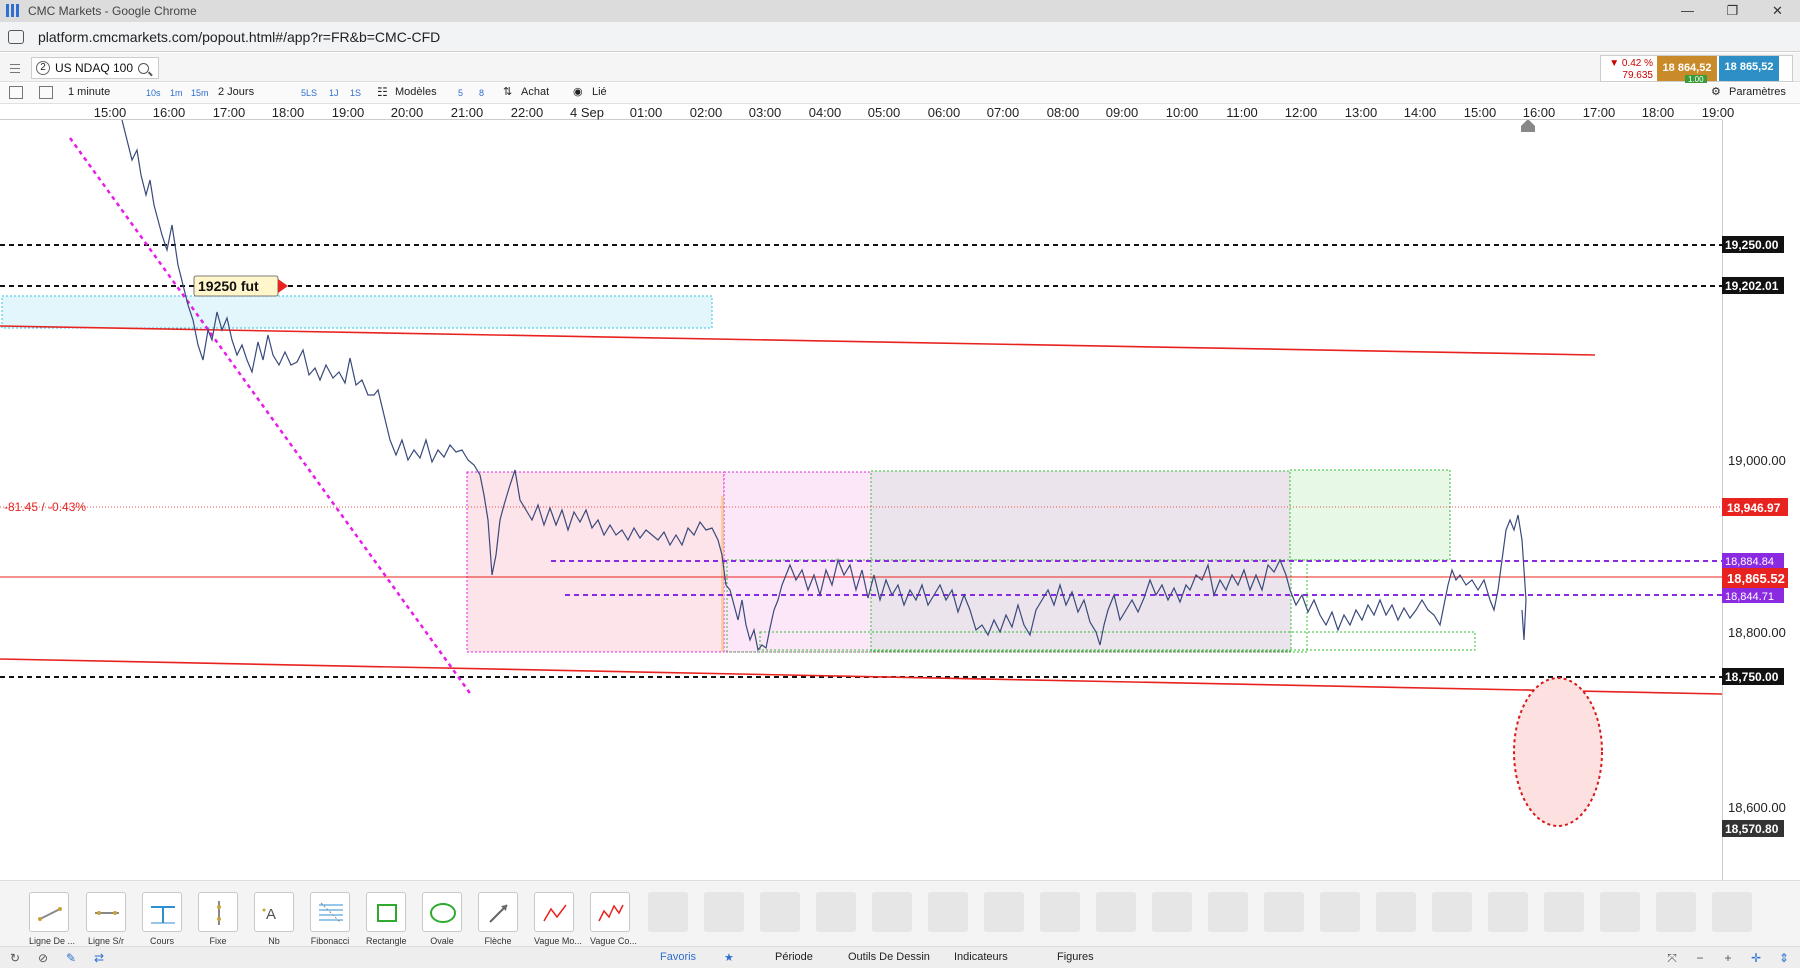 This screenshot has width=1800, height=968. What do you see at coordinates (900, 67) in the screenshot?
I see `instrument-toolbar: 2 US NDAQ 100` at bounding box center [900, 67].